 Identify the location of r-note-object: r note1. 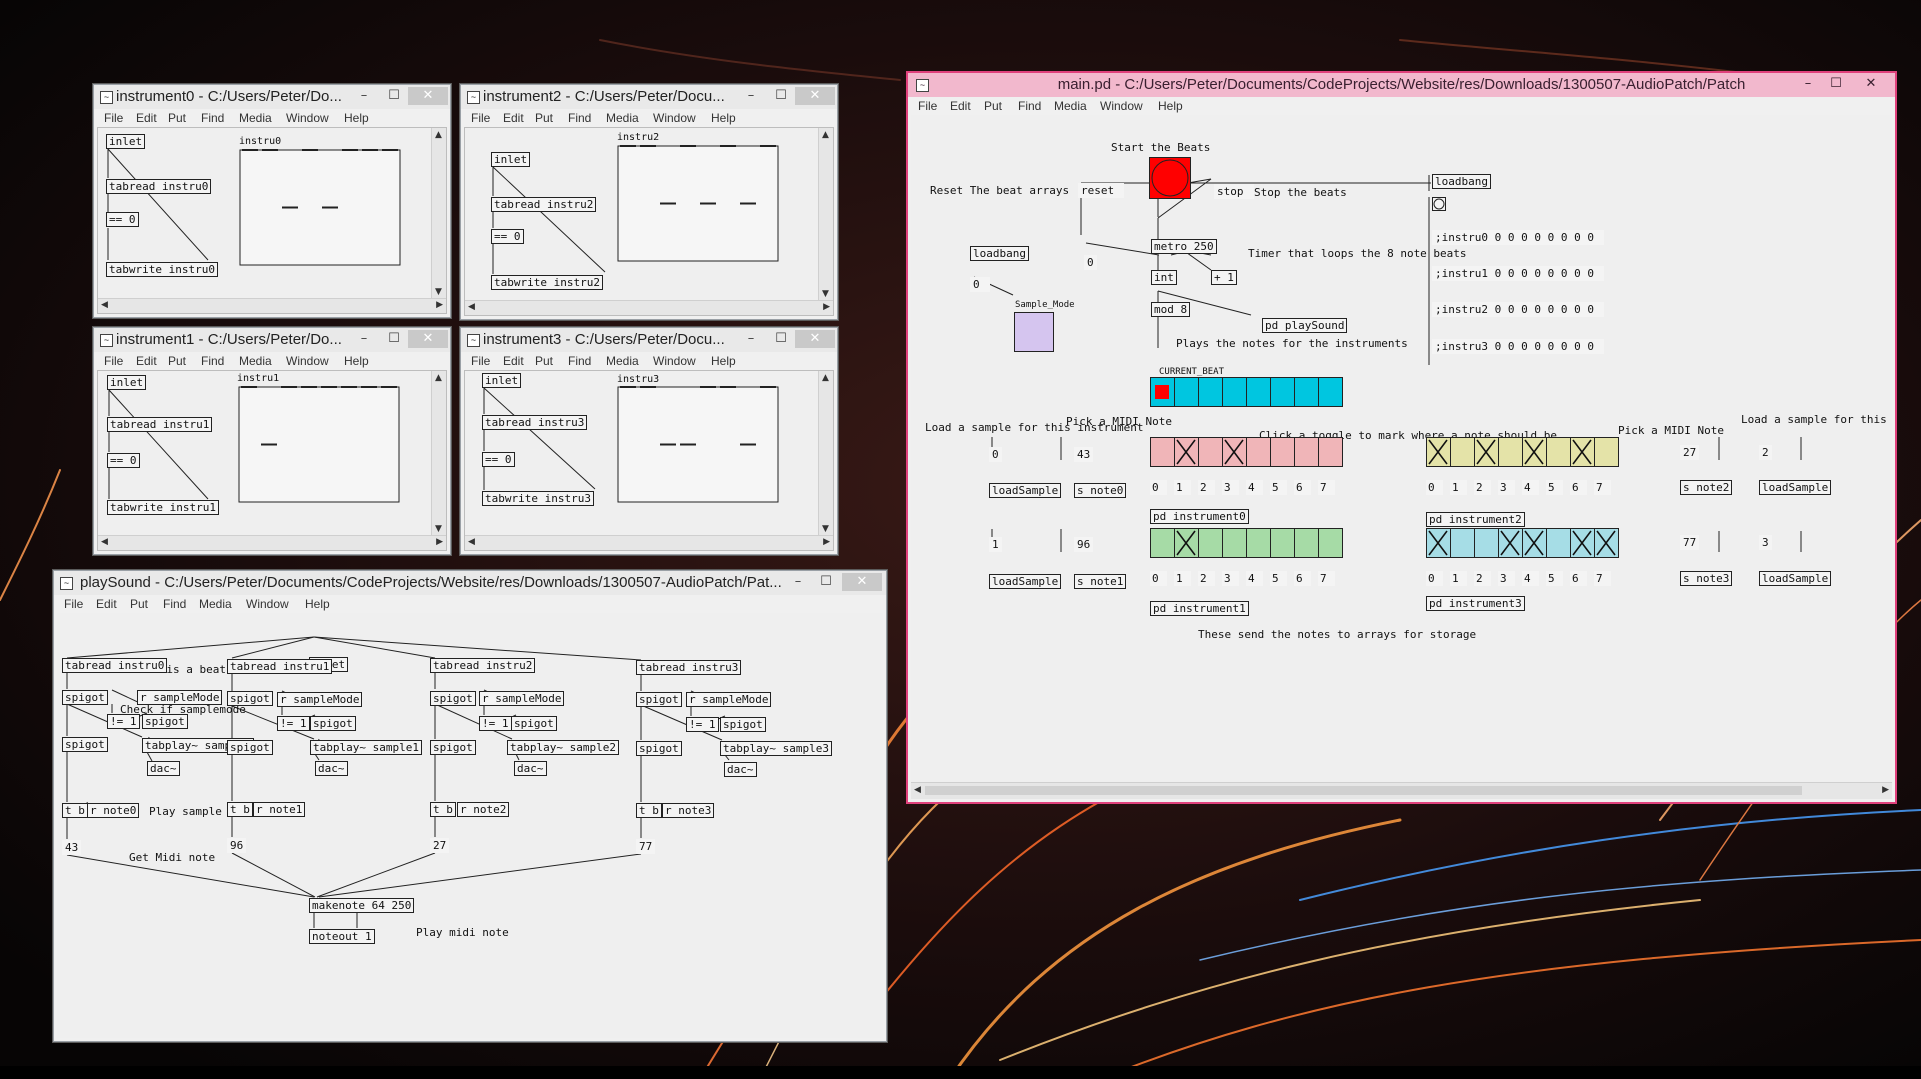
(279, 809).